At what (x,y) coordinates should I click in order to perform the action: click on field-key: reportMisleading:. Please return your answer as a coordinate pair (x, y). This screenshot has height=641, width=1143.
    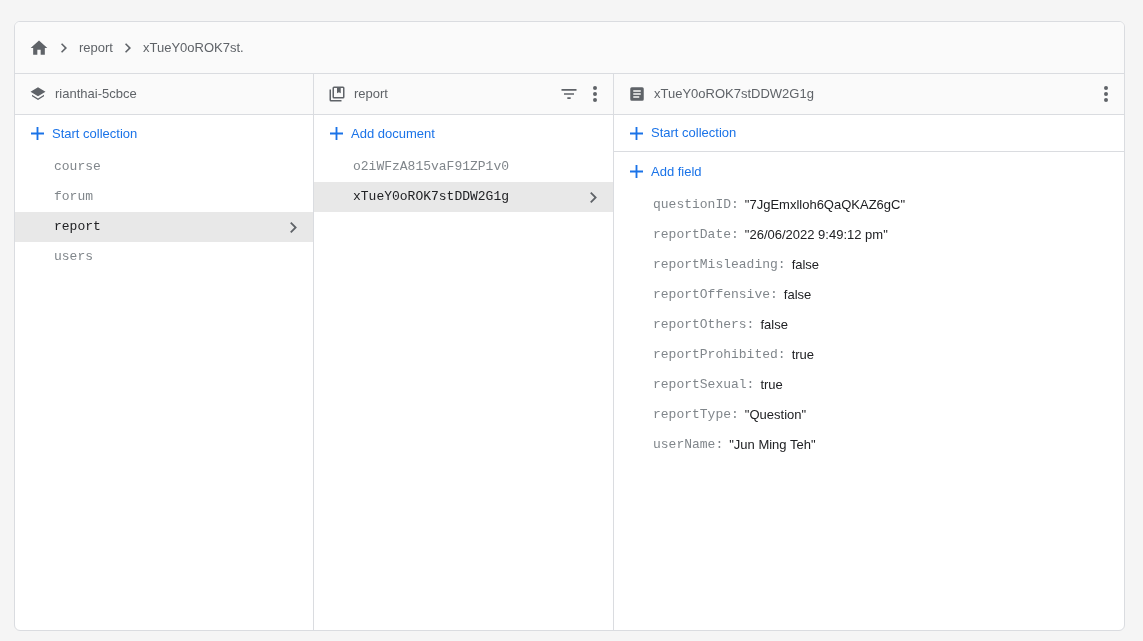
    Looking at the image, I should click on (719, 265).